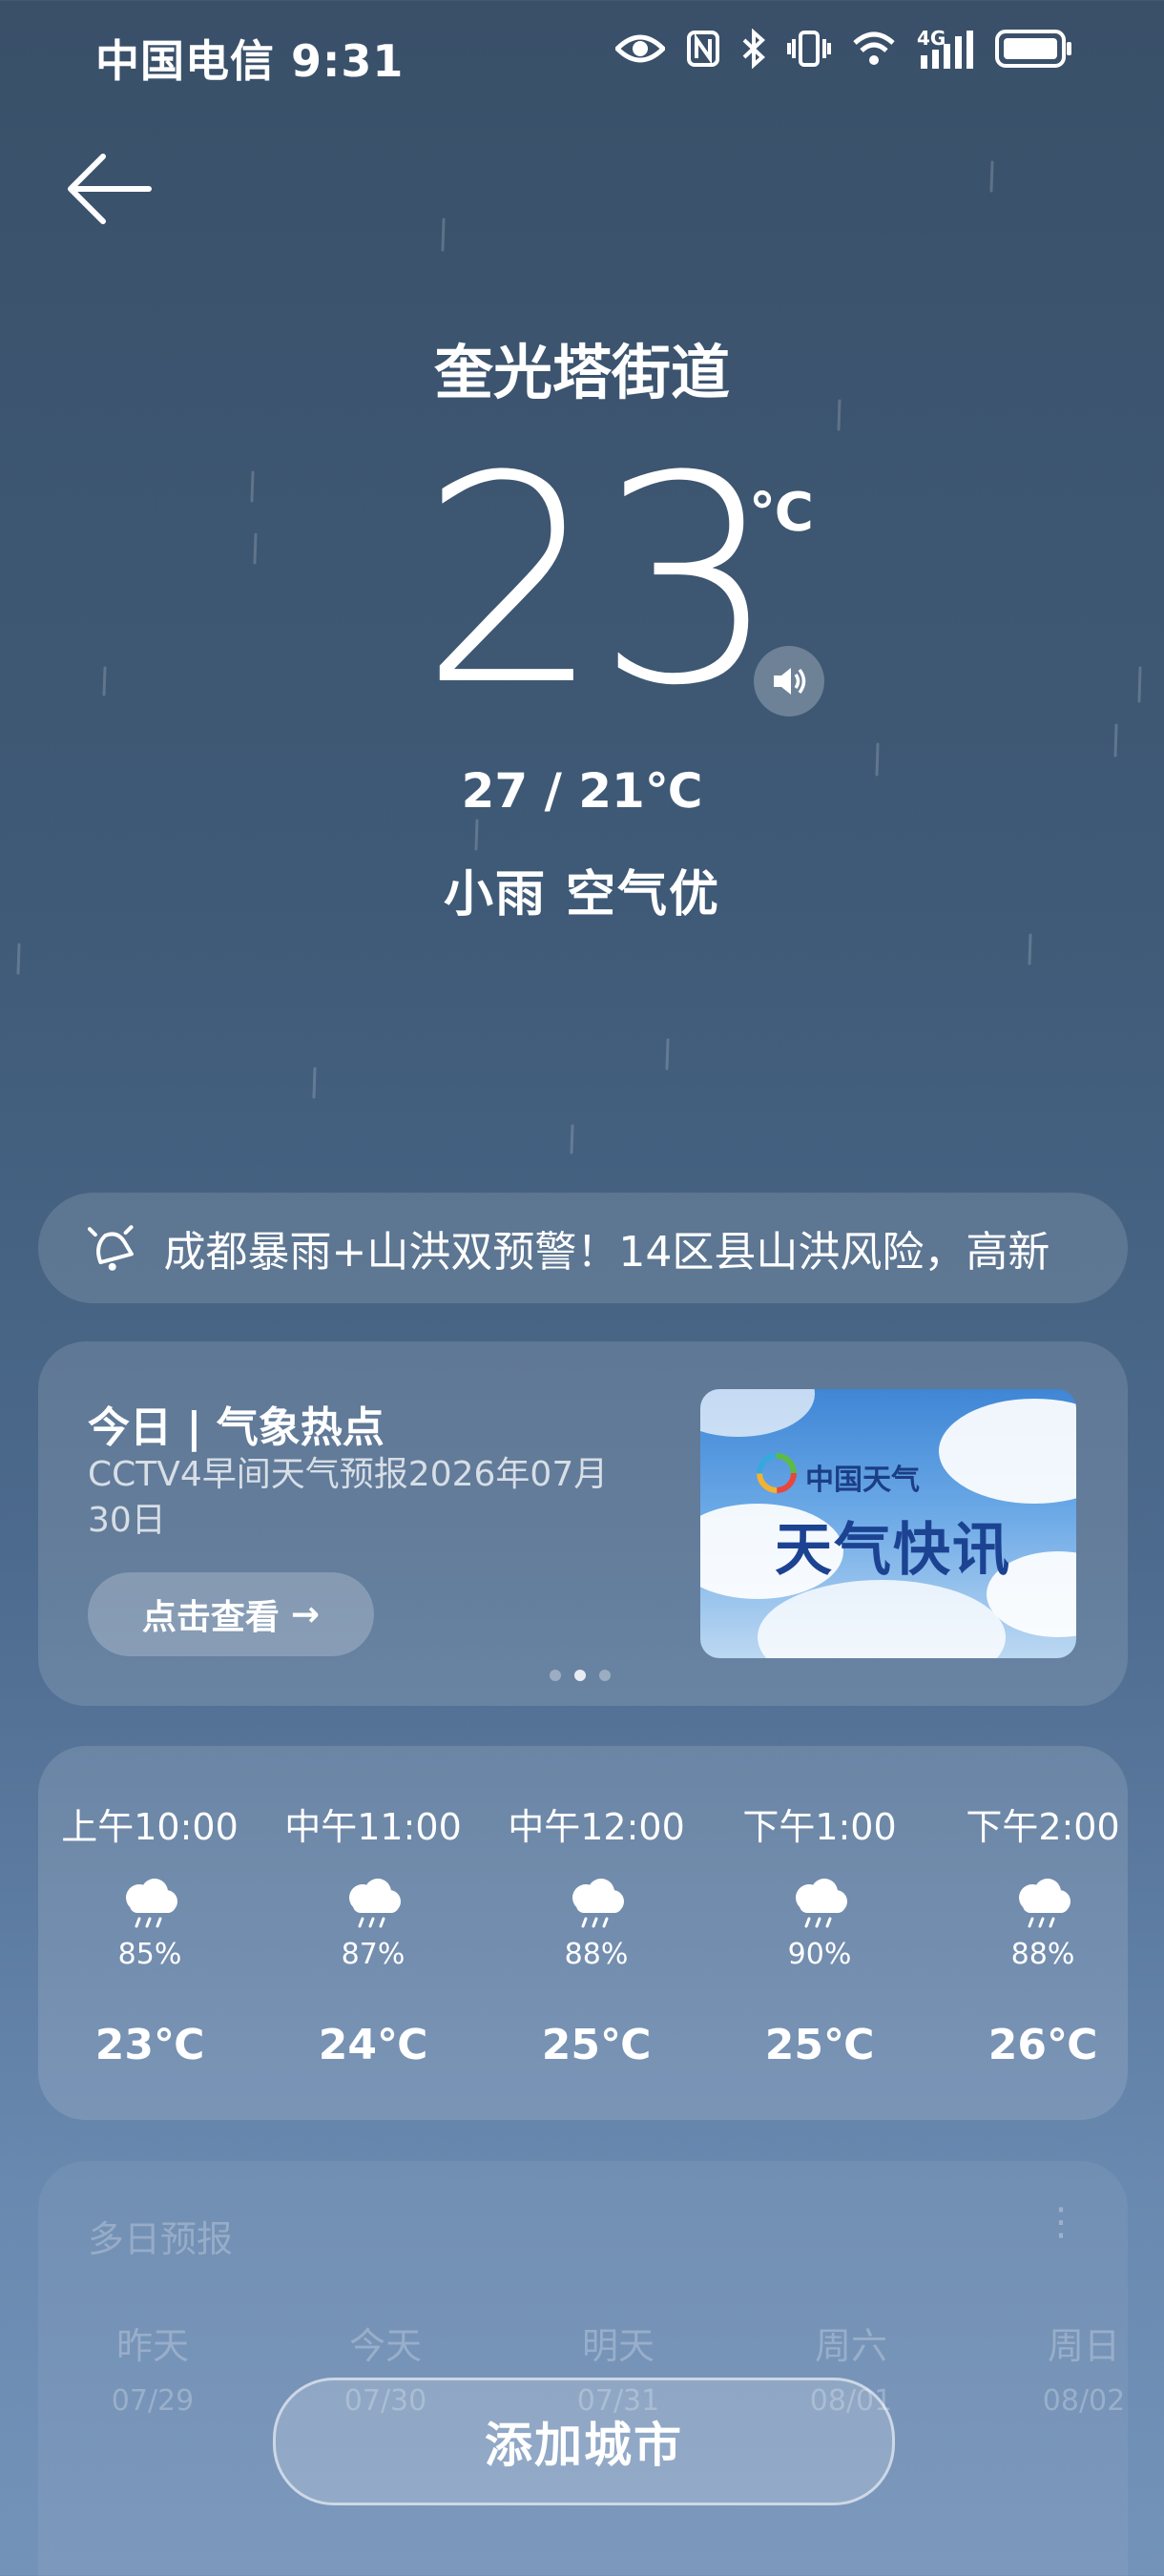  What do you see at coordinates (946, 49) in the screenshot?
I see `signal-4g-icon: 4G` at bounding box center [946, 49].